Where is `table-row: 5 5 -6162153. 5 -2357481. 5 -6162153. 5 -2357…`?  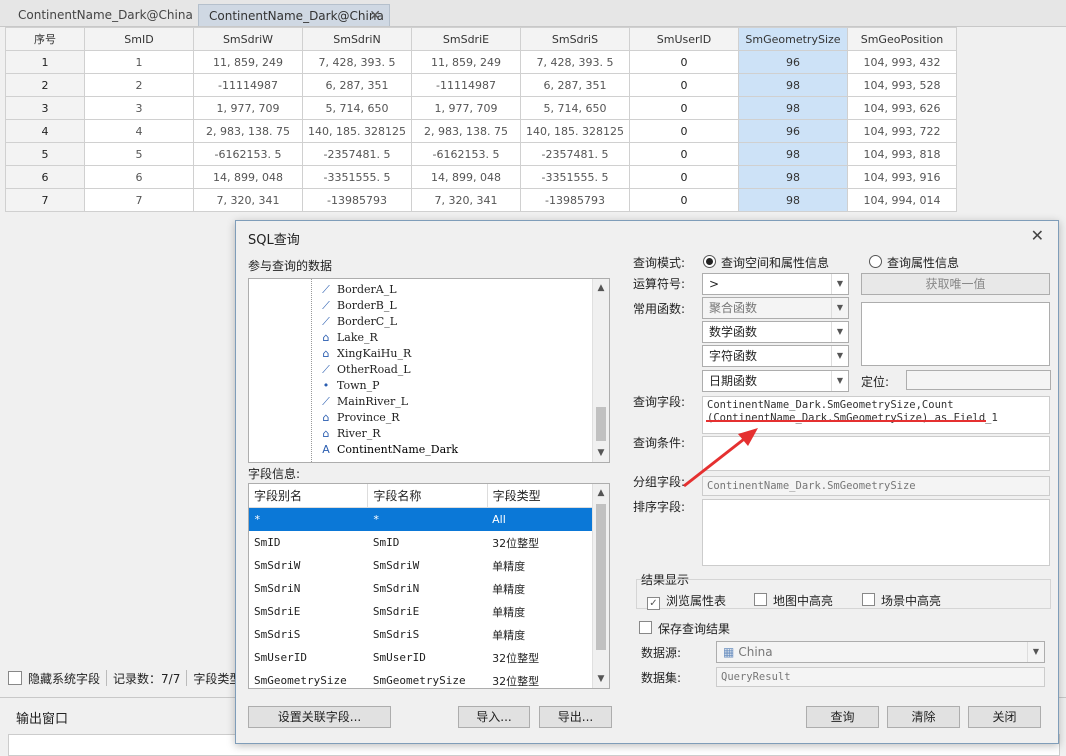 table-row: 5 5 -6162153. 5 -2357481. 5 -6162153. 5 -2357… is located at coordinates (481, 154).